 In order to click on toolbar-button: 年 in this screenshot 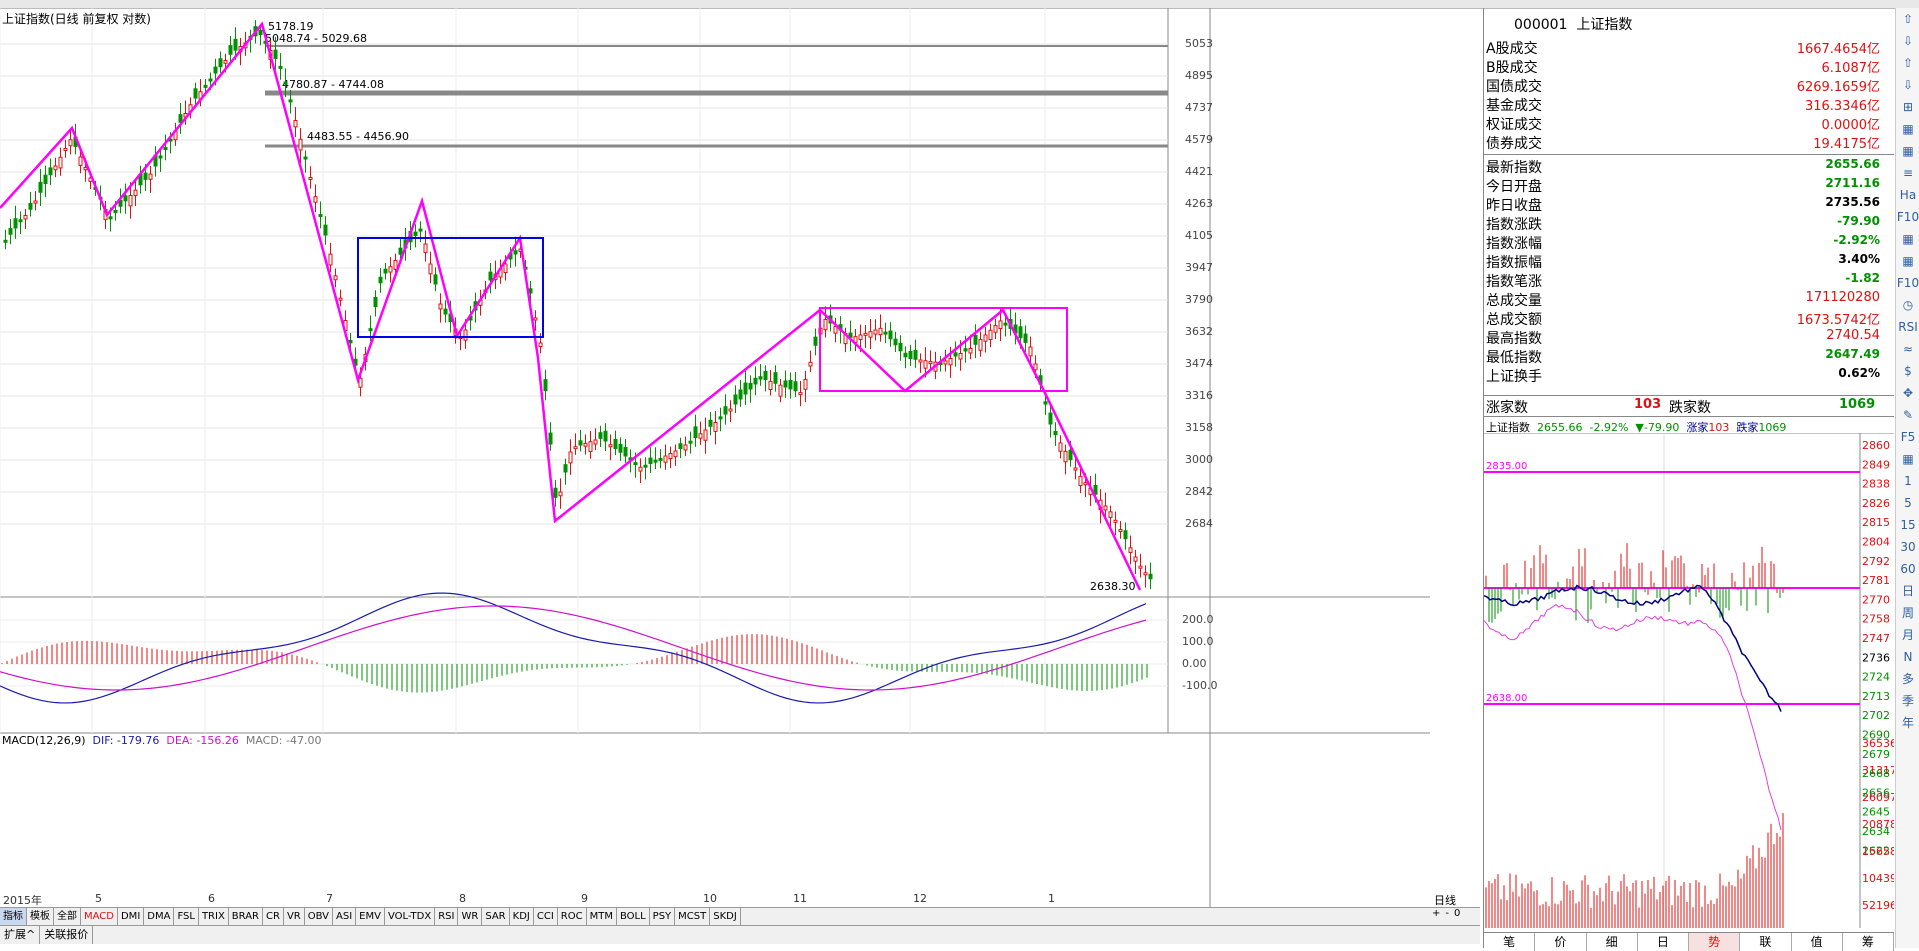, I will do `click(1907, 723)`.